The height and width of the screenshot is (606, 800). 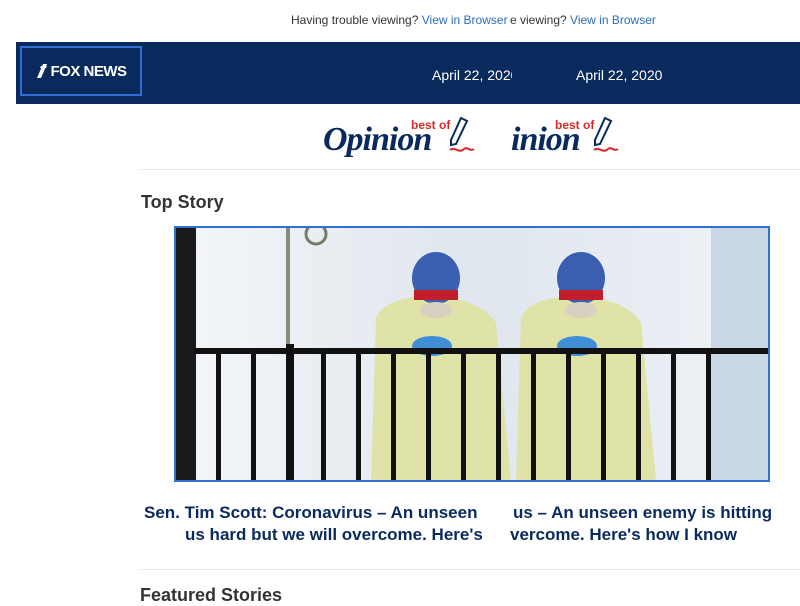 I want to click on fox-slash-icon, so click(x=42, y=71).